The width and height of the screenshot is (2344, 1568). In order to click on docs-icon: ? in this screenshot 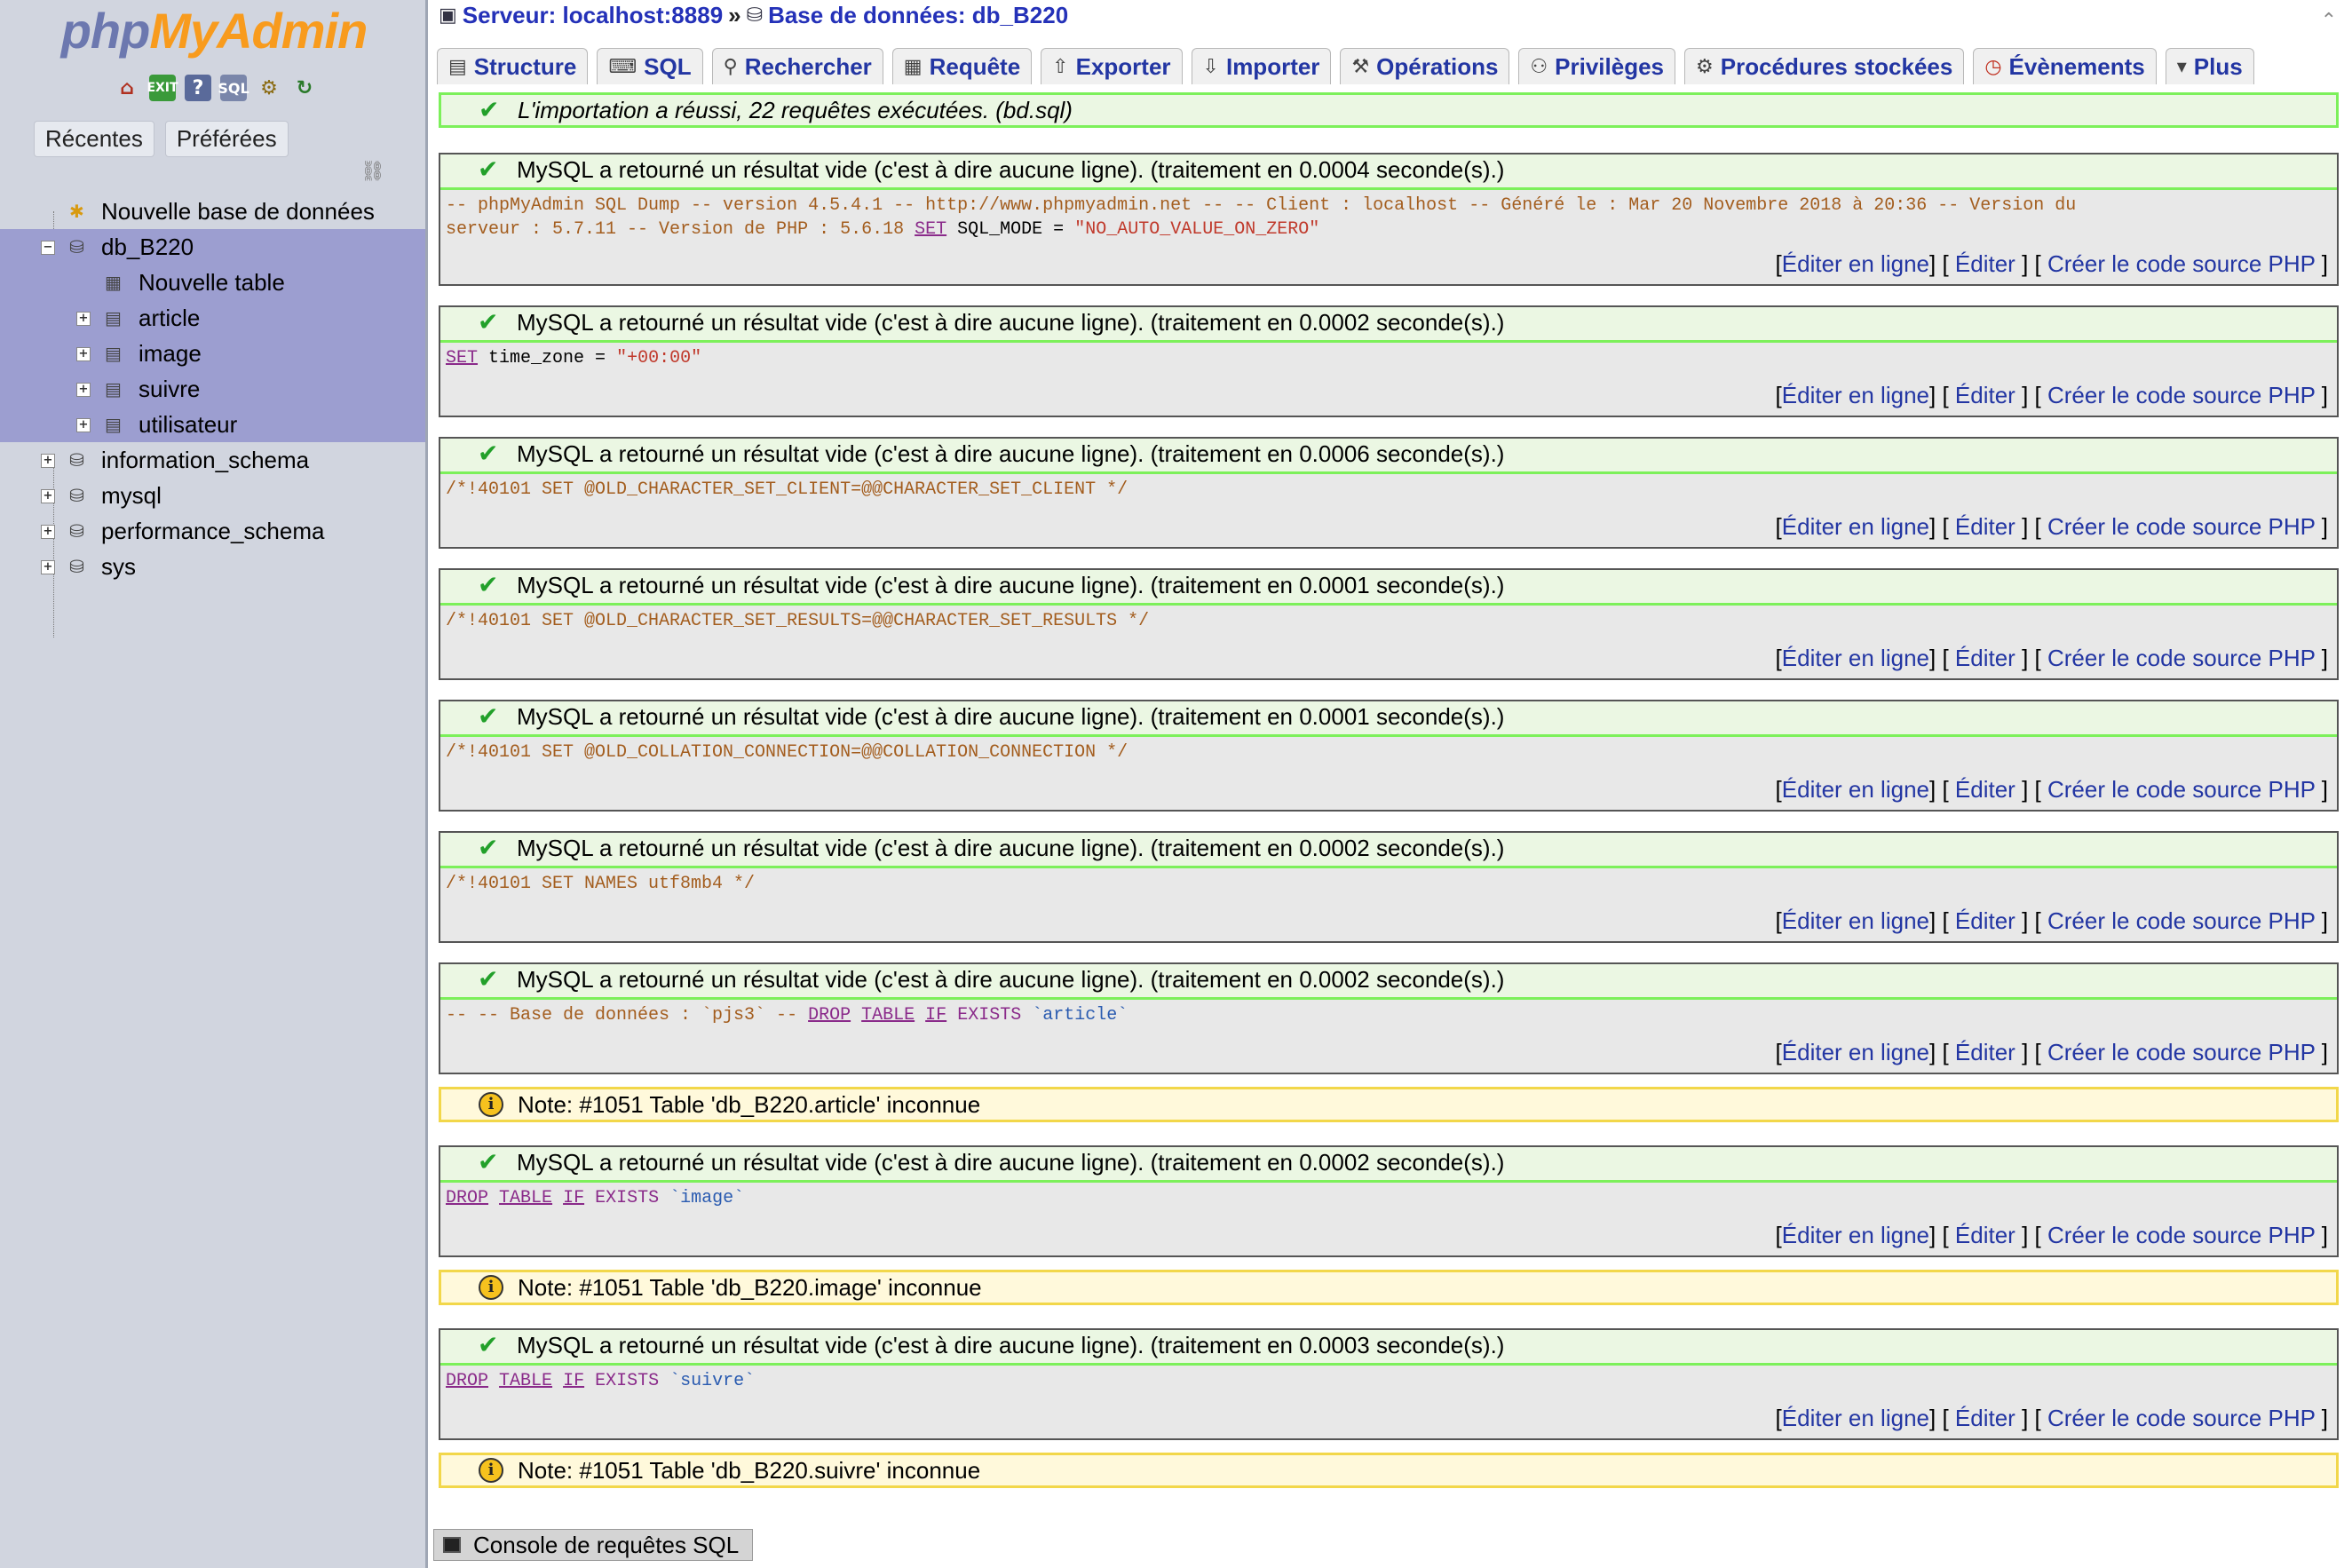, I will do `click(198, 88)`.